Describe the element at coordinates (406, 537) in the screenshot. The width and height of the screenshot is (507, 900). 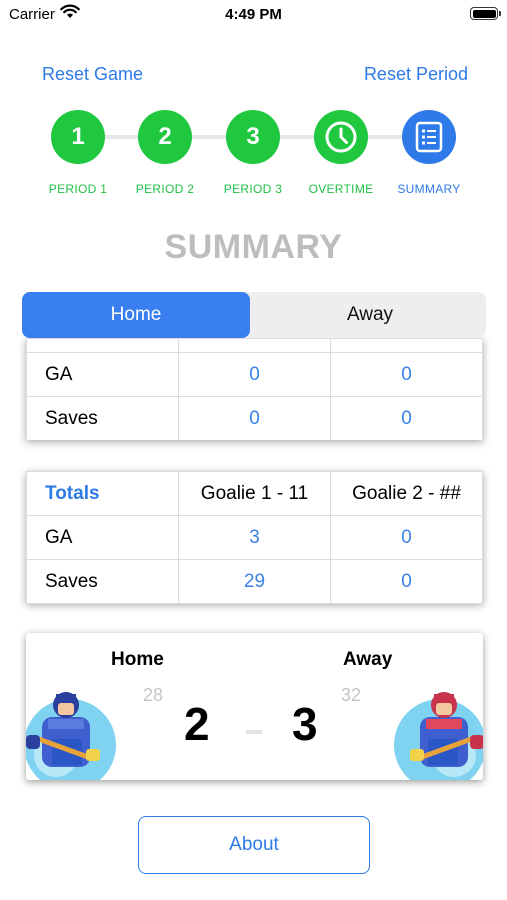
I see `totals-goalie2-ga: 0` at that location.